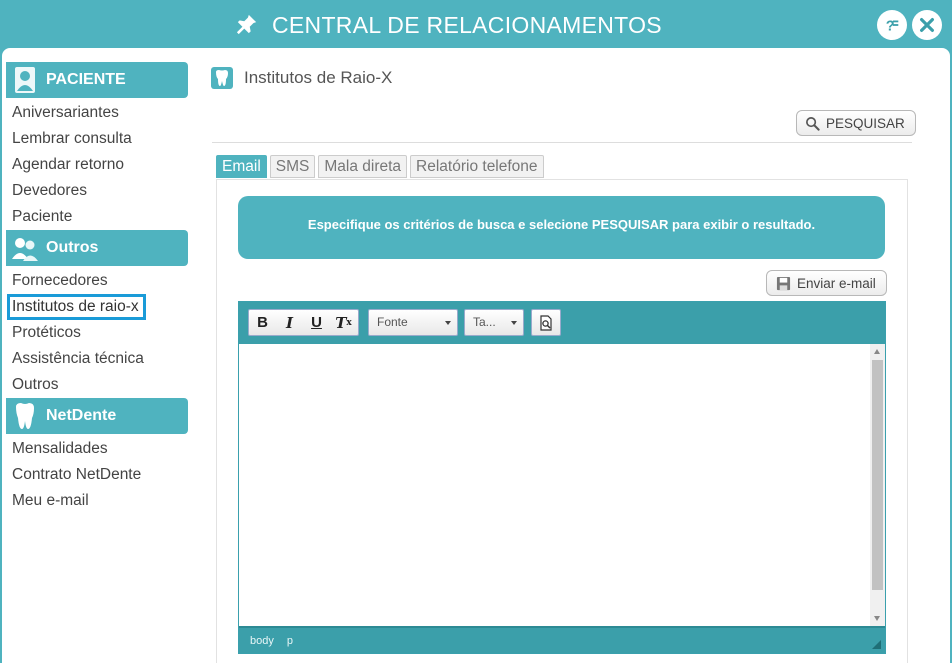 This screenshot has width=952, height=663. What do you see at coordinates (349, 322) in the screenshot?
I see `remove-format-sub: x` at bounding box center [349, 322].